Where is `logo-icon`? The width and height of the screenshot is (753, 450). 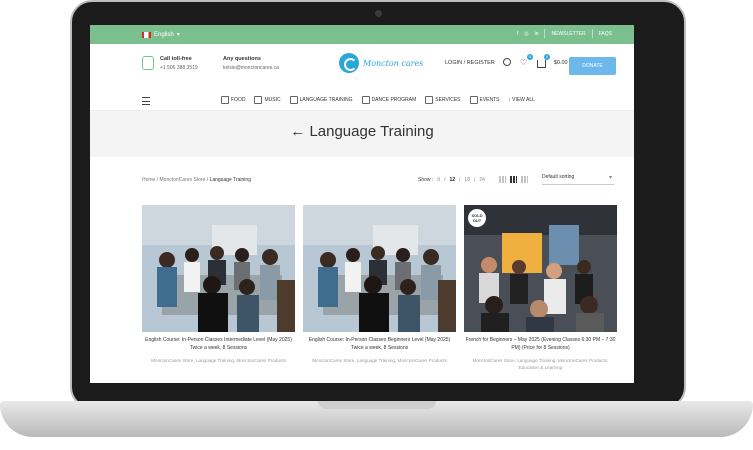 logo-icon is located at coordinates (349, 63).